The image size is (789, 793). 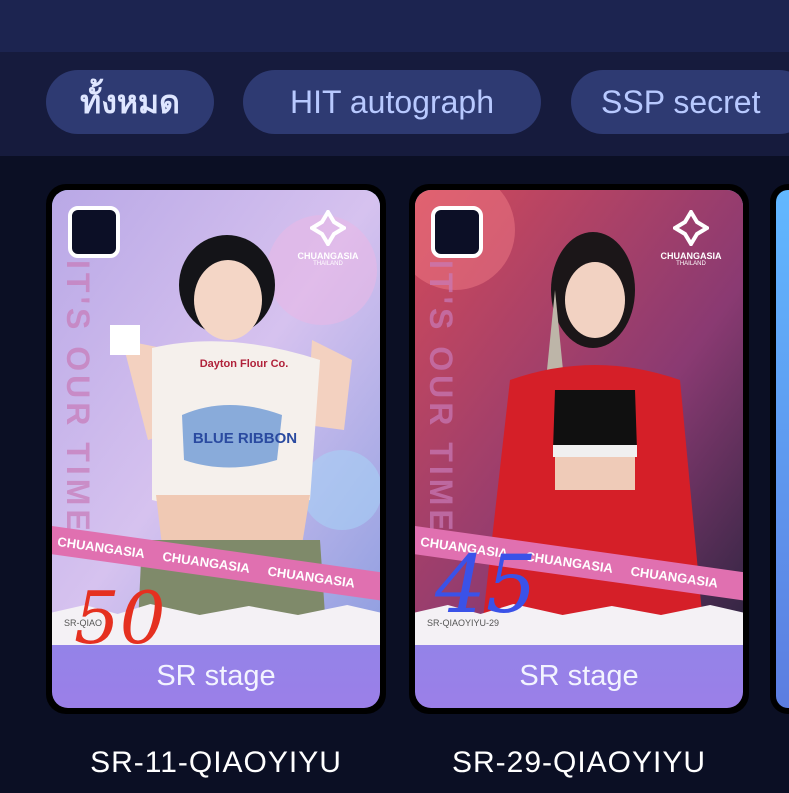 I want to click on card-name: SR-11-QIAOYIYU, so click(x=216, y=762).